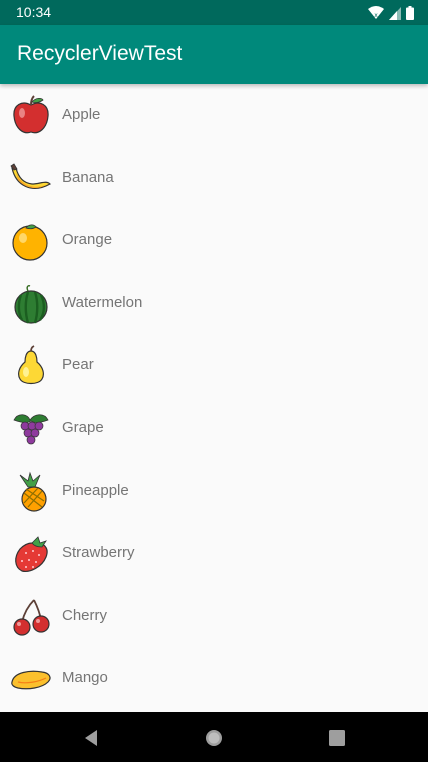 The image size is (428, 762). Describe the element at coordinates (376, 15) in the screenshot. I see `svg-text: x` at that location.